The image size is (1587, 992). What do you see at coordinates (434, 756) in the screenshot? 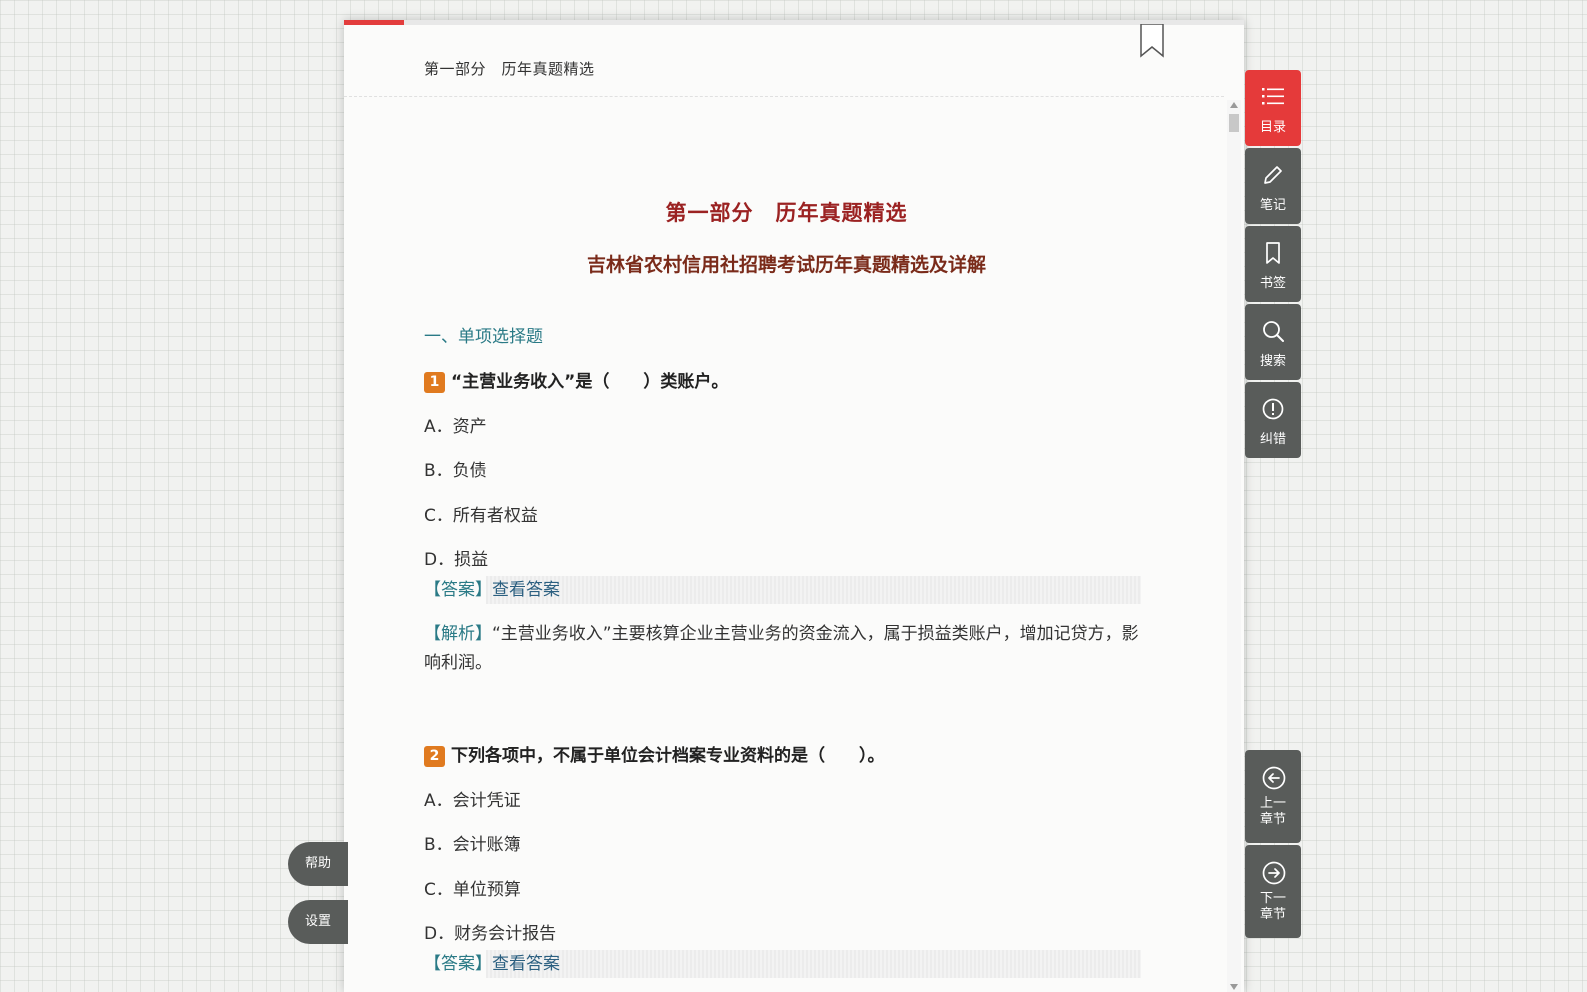
I see `question-number-badge: 2` at bounding box center [434, 756].